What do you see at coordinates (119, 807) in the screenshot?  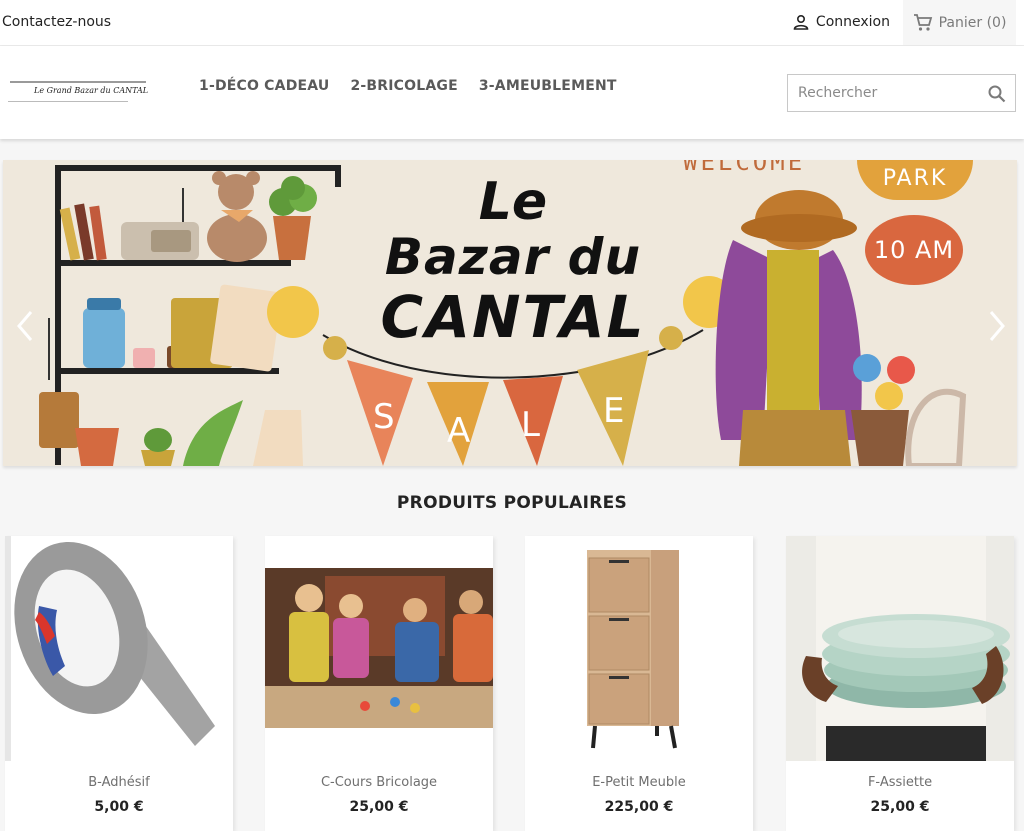 I see `product-price: 5,00 €` at bounding box center [119, 807].